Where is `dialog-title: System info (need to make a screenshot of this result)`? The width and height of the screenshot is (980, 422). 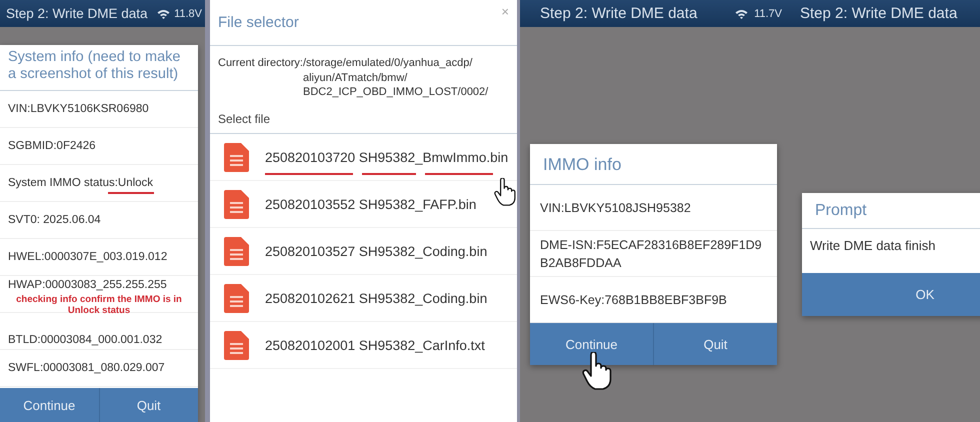
dialog-title: System info (need to make a screenshot of this result) is located at coordinates (99, 68).